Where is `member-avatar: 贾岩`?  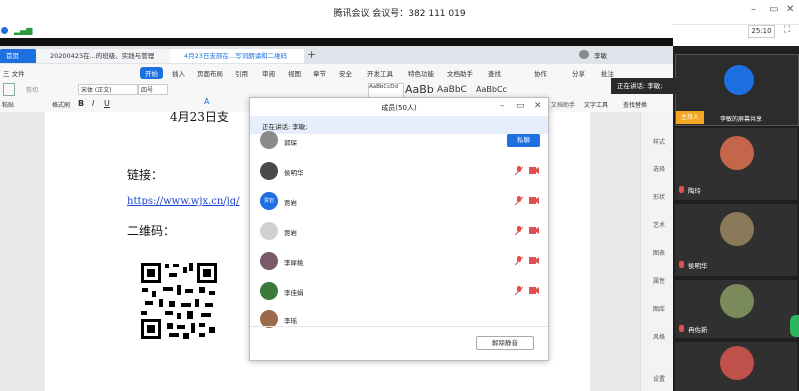
member-avatar: 贾岩 is located at coordinates (269, 201).